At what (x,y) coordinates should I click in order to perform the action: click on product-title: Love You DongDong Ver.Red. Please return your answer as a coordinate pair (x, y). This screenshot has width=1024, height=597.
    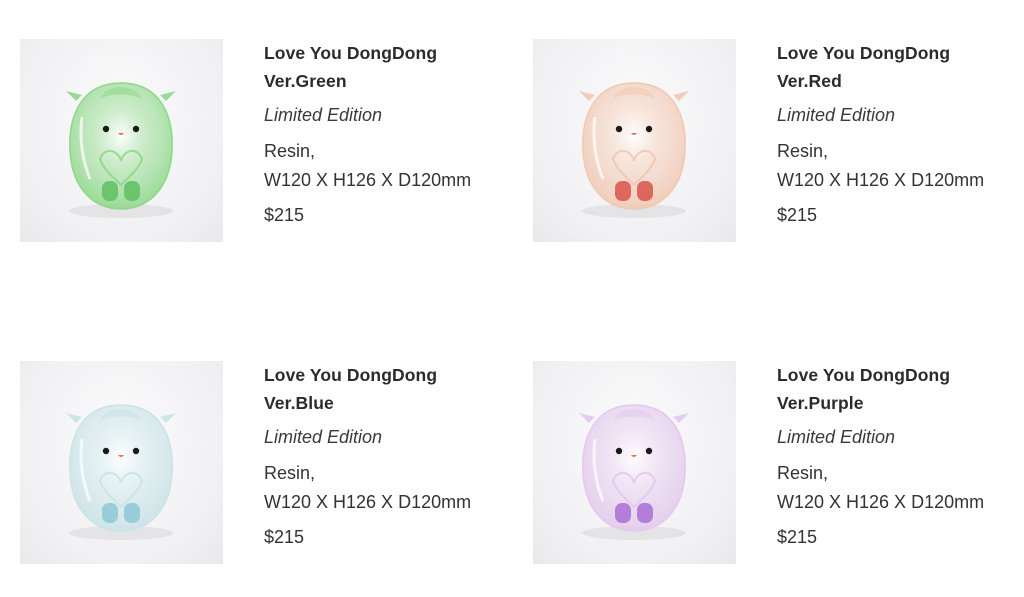
    Looking at the image, I should click on (897, 67).